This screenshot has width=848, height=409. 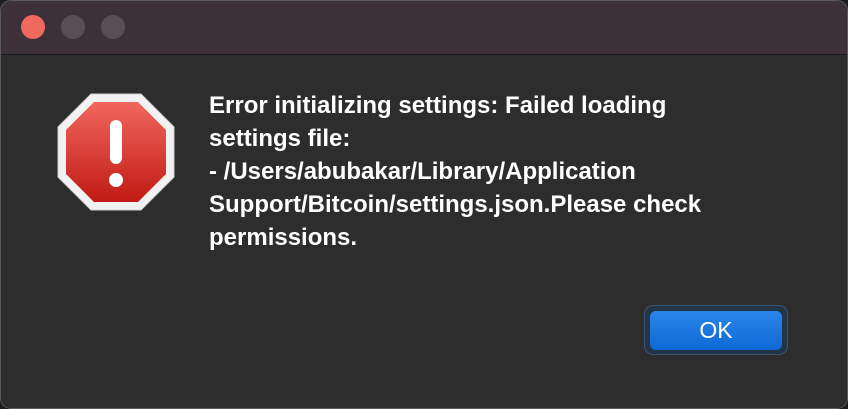 I want to click on ok-button: OK, so click(x=716, y=330).